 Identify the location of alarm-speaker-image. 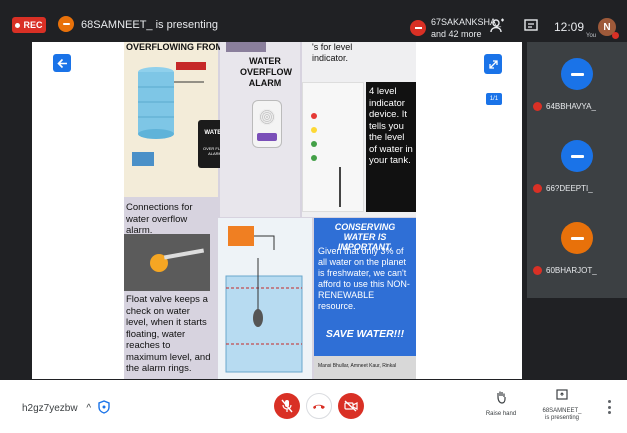
(267, 124).